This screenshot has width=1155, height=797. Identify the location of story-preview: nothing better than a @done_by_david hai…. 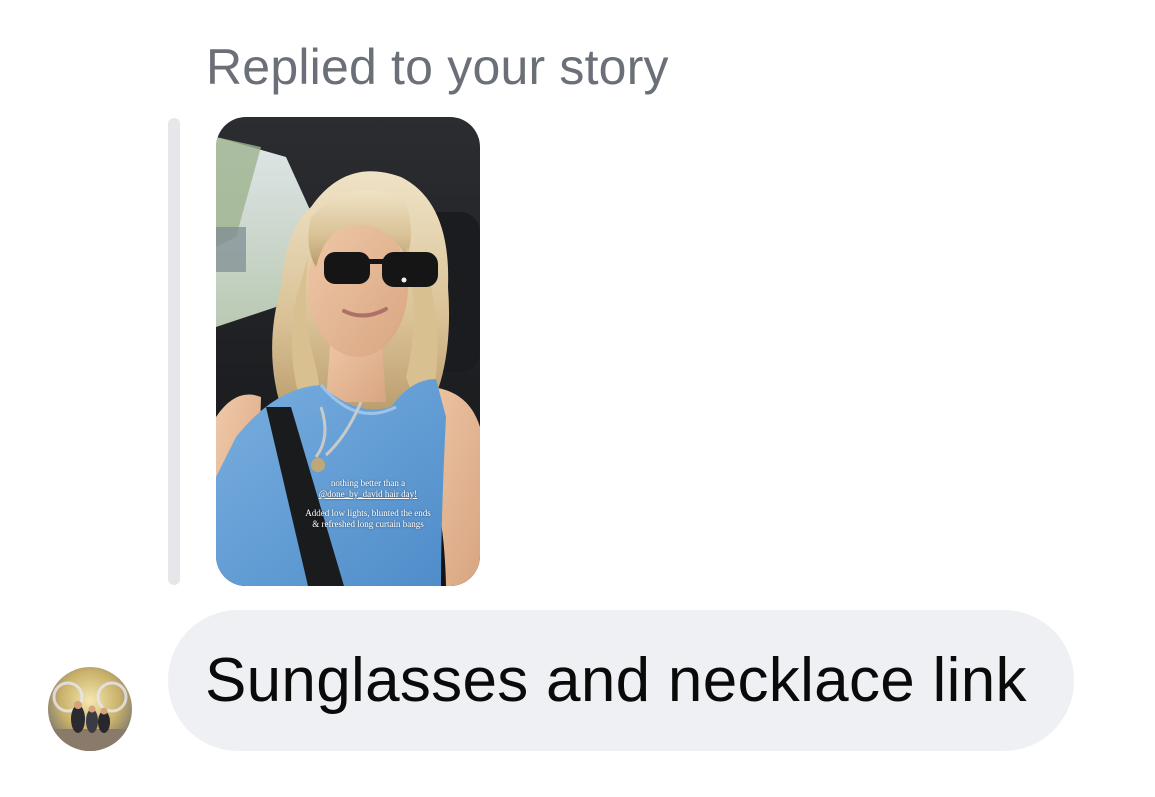
(348, 351).